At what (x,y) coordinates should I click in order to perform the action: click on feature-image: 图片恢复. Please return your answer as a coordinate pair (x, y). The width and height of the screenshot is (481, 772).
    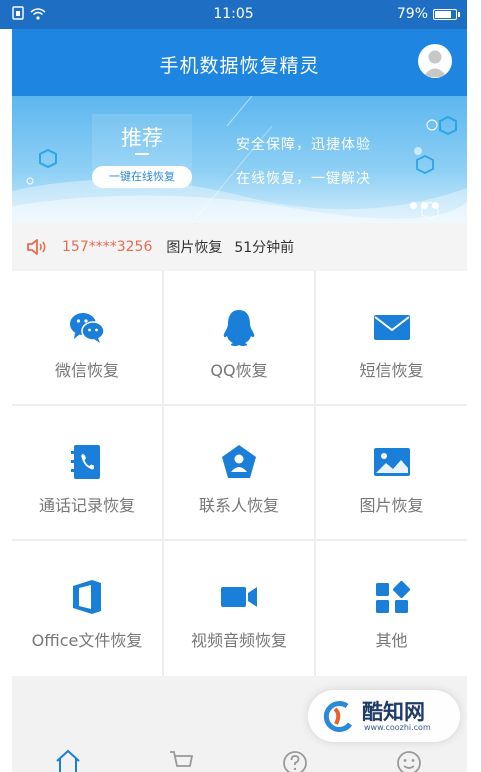
    Looking at the image, I should click on (391, 472).